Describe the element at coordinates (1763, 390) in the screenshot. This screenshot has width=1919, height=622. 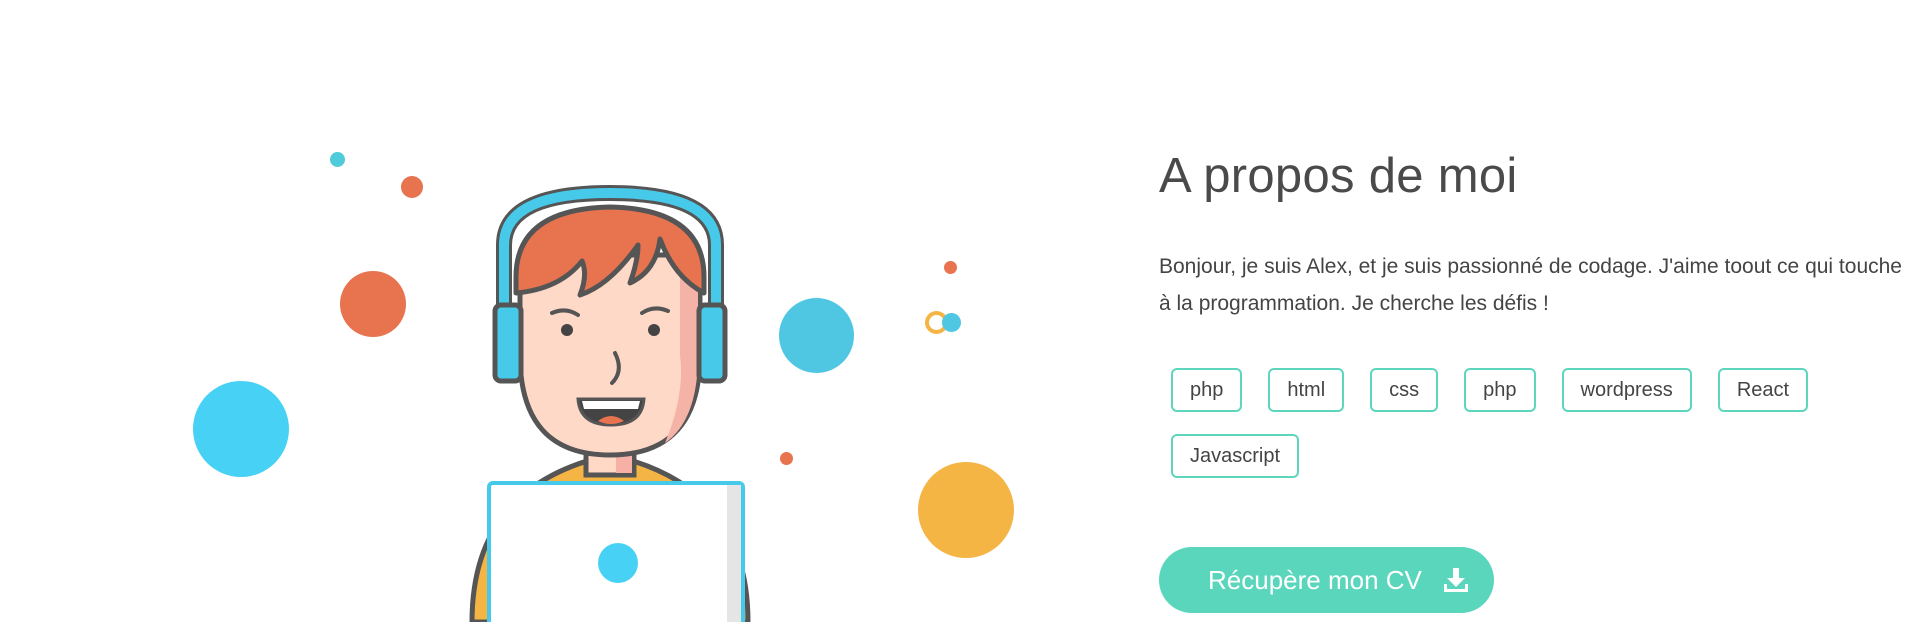
I see `skill-tag-react: React` at that location.